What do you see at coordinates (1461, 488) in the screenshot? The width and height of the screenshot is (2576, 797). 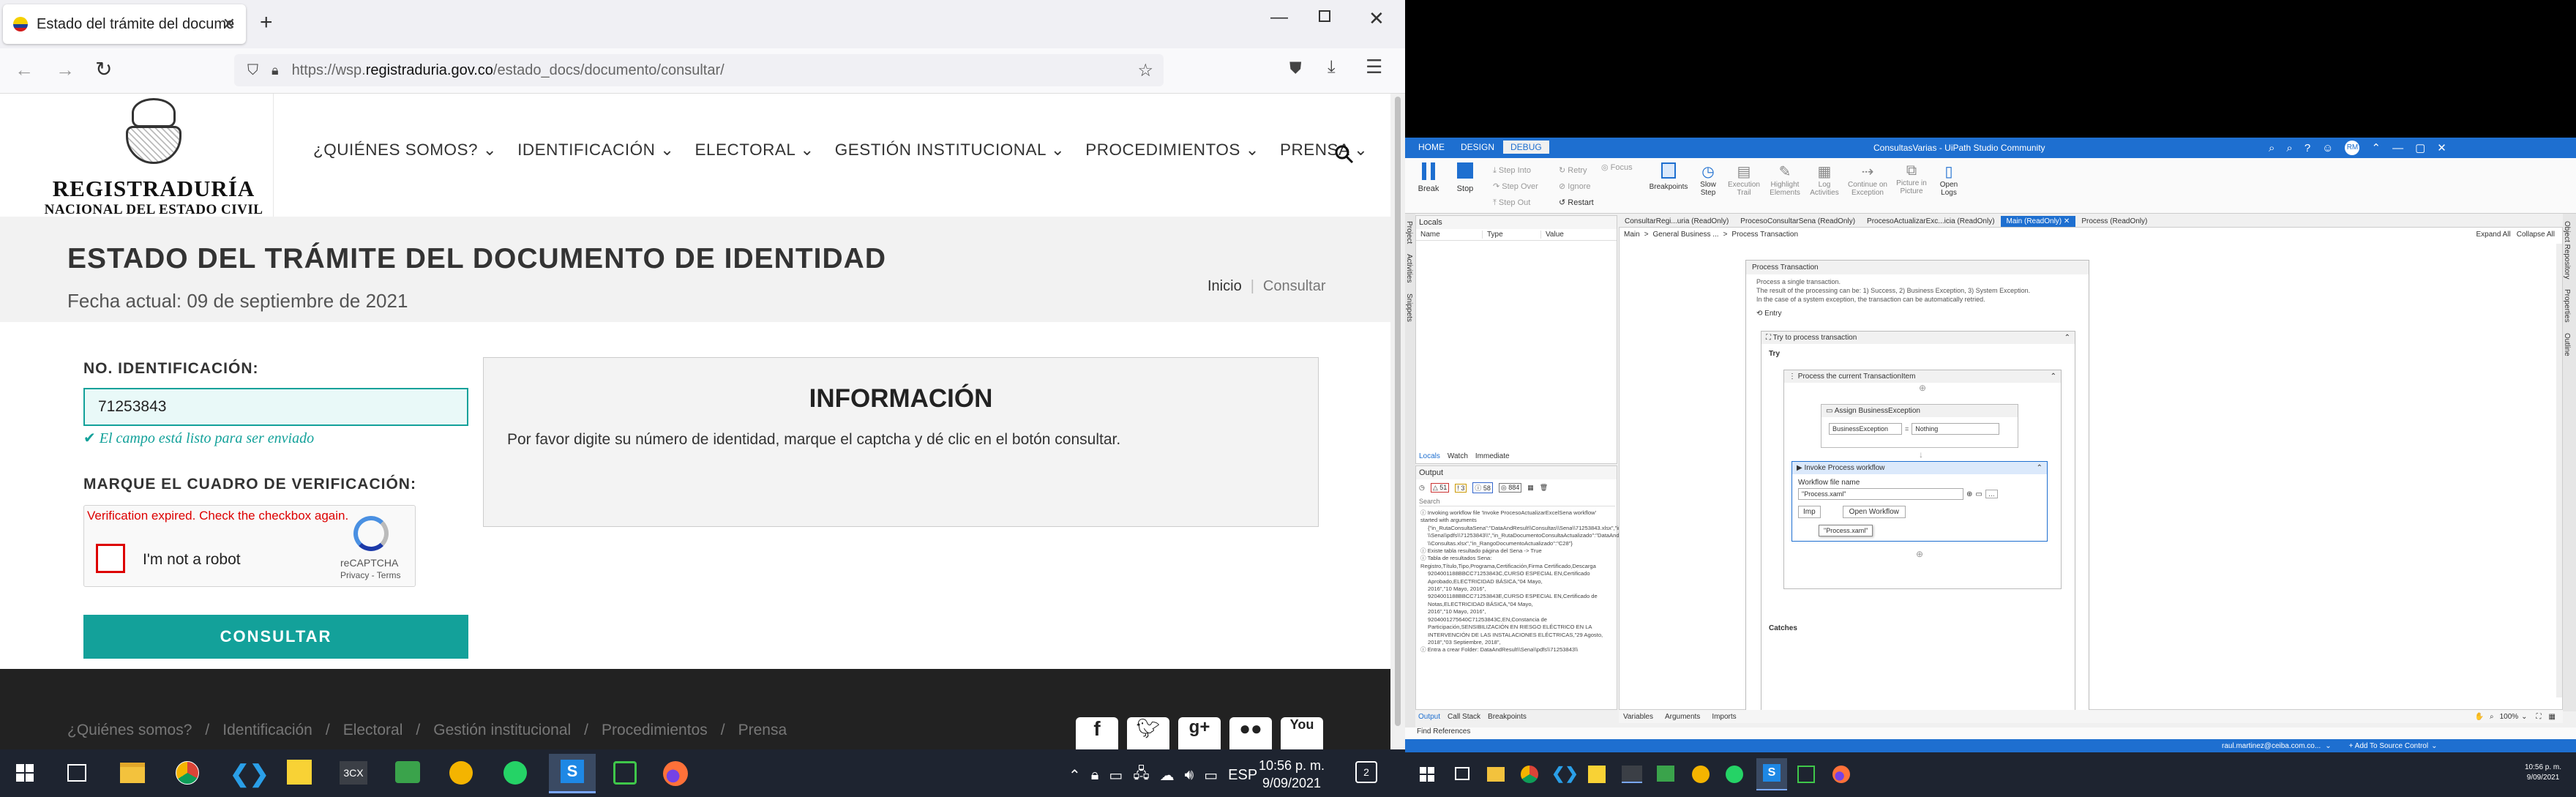 I see `warning-filter: ! 3` at bounding box center [1461, 488].